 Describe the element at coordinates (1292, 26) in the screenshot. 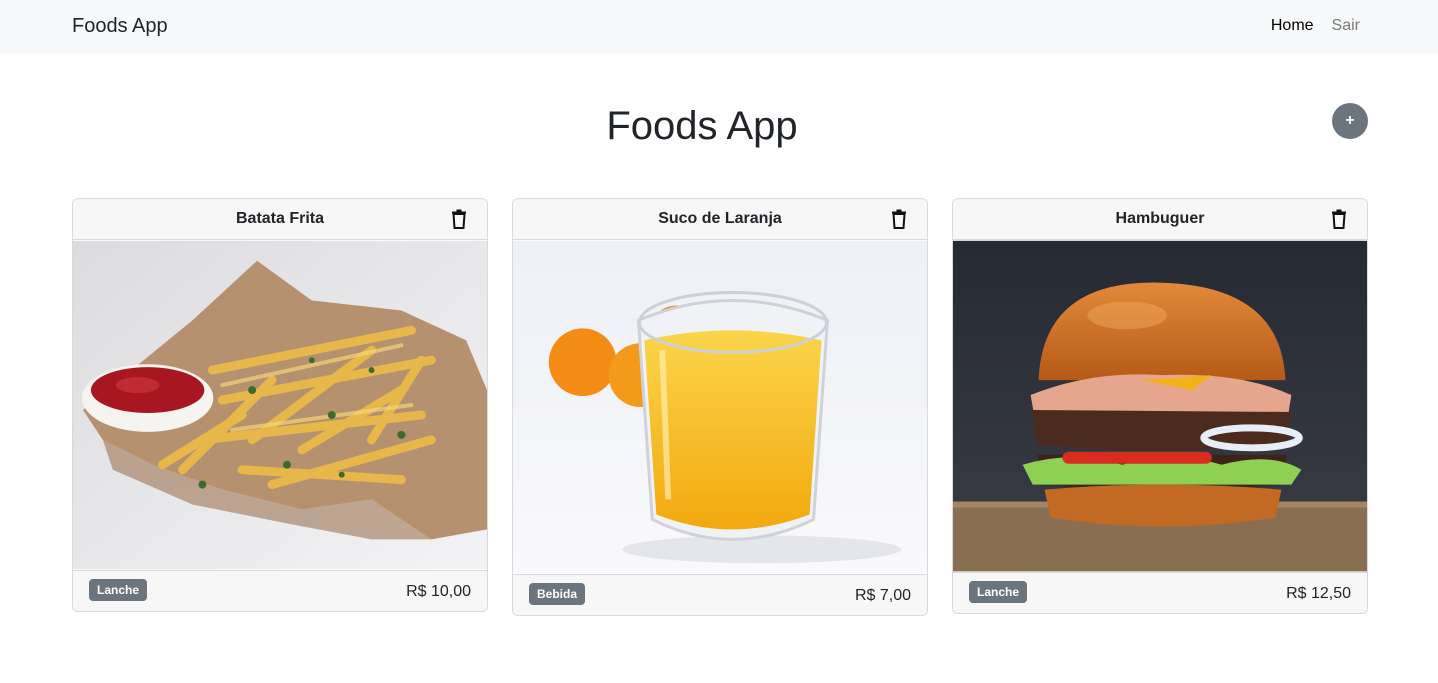

I see `nav-home-link: Home` at that location.